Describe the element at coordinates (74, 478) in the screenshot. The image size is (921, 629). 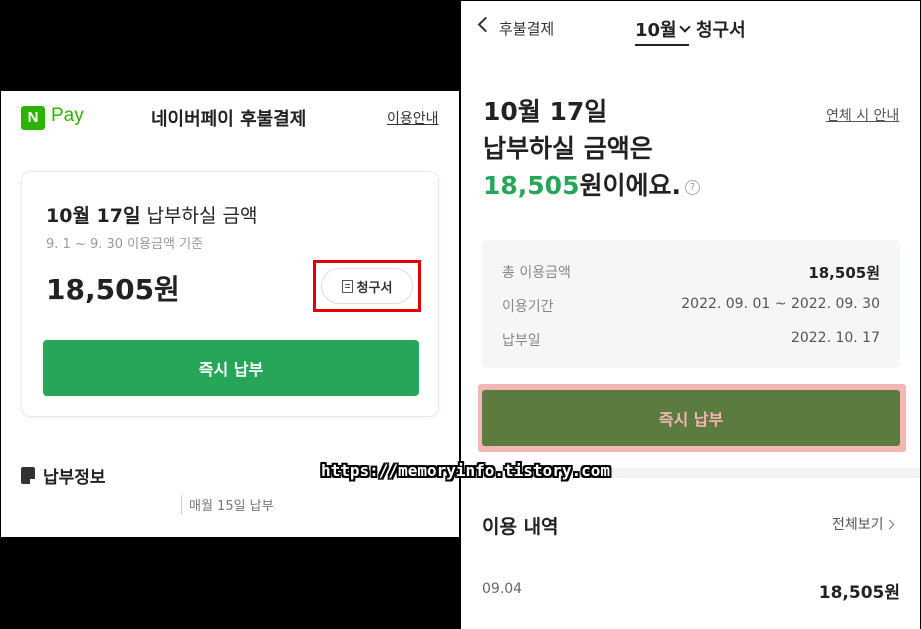
I see `payment-info-label: 납부정보` at that location.